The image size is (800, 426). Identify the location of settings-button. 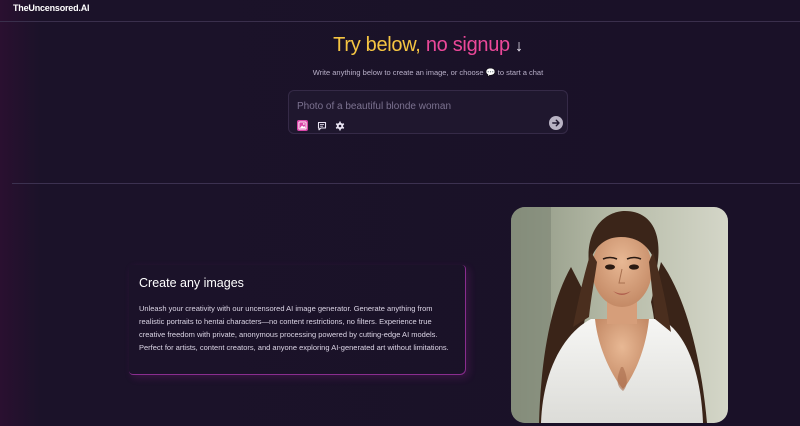
(339, 125).